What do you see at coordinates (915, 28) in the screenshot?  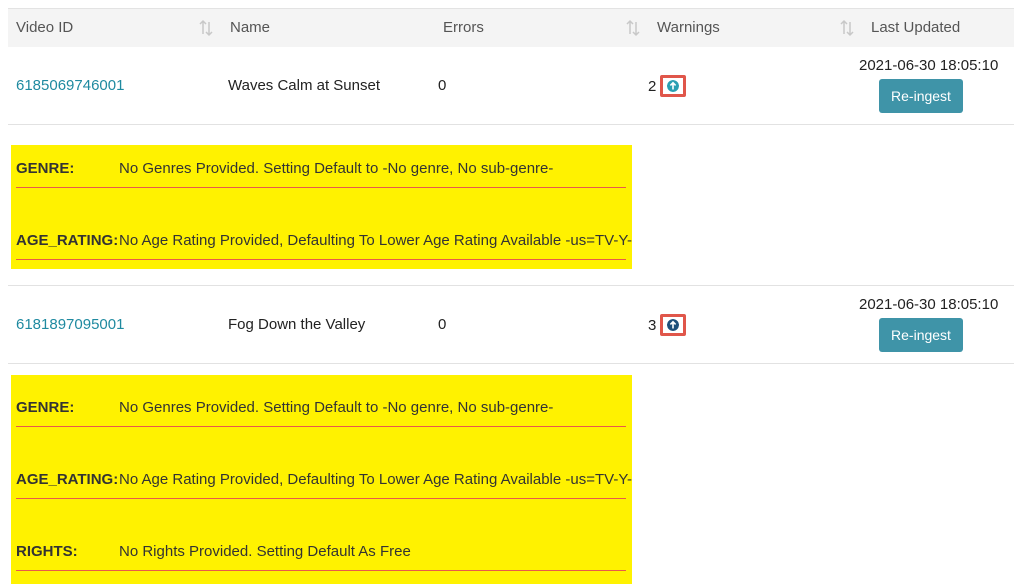 I see `column-header-last-updated: Last Updated` at bounding box center [915, 28].